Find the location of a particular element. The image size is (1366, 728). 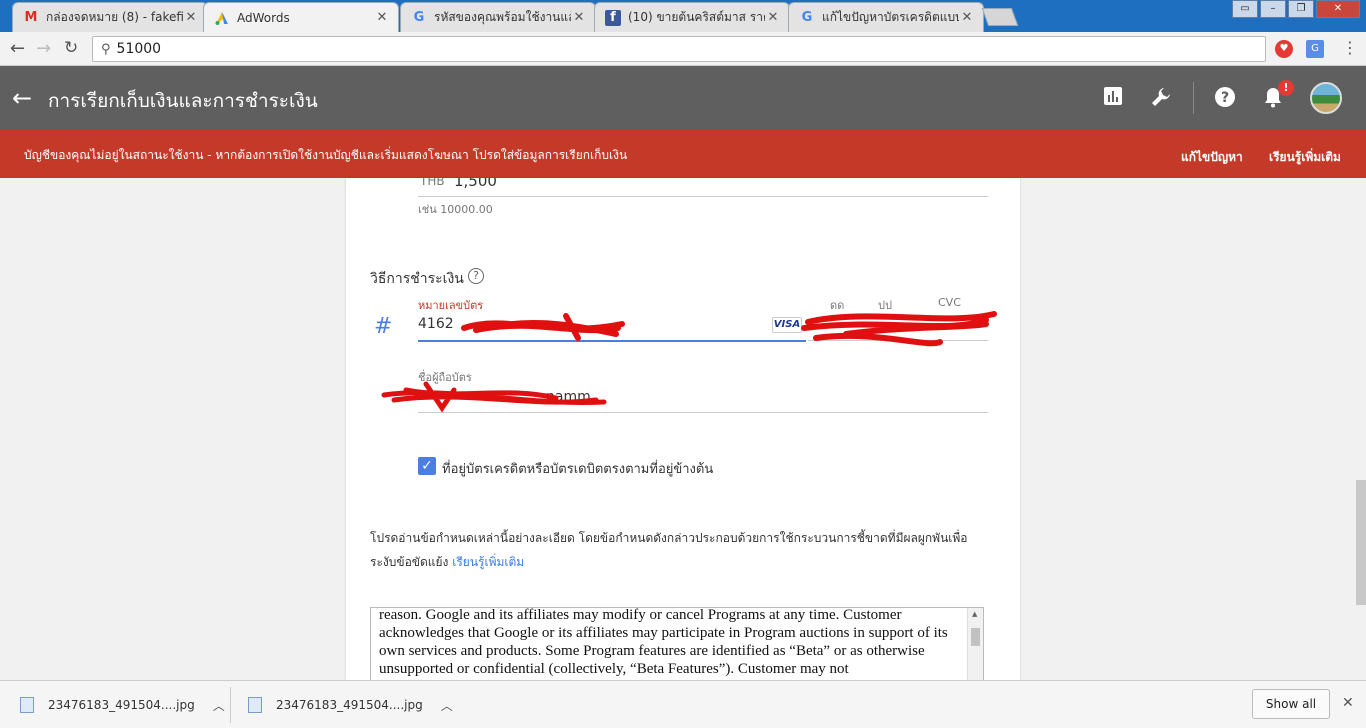

tab-title: แก้ไขปัญหาบัตรเครดิตแบบใ is located at coordinates (890, 17).